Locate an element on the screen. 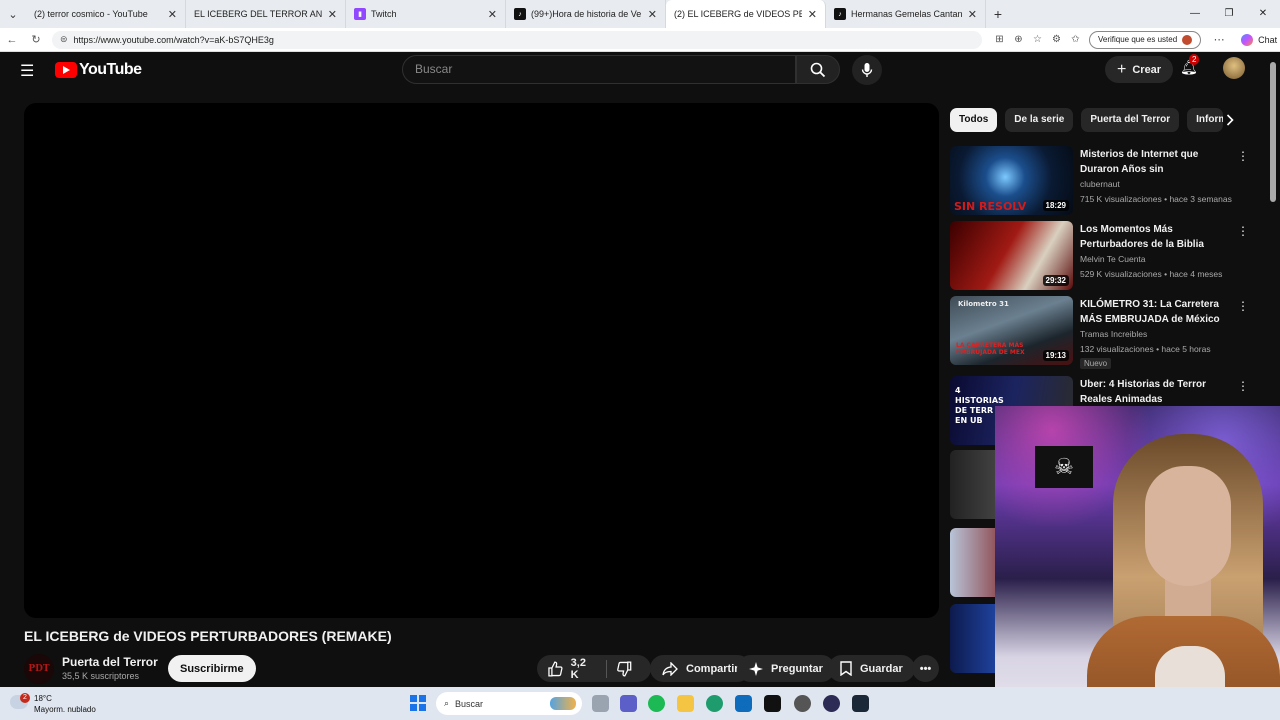  chip-todos: Todos is located at coordinates (974, 120).